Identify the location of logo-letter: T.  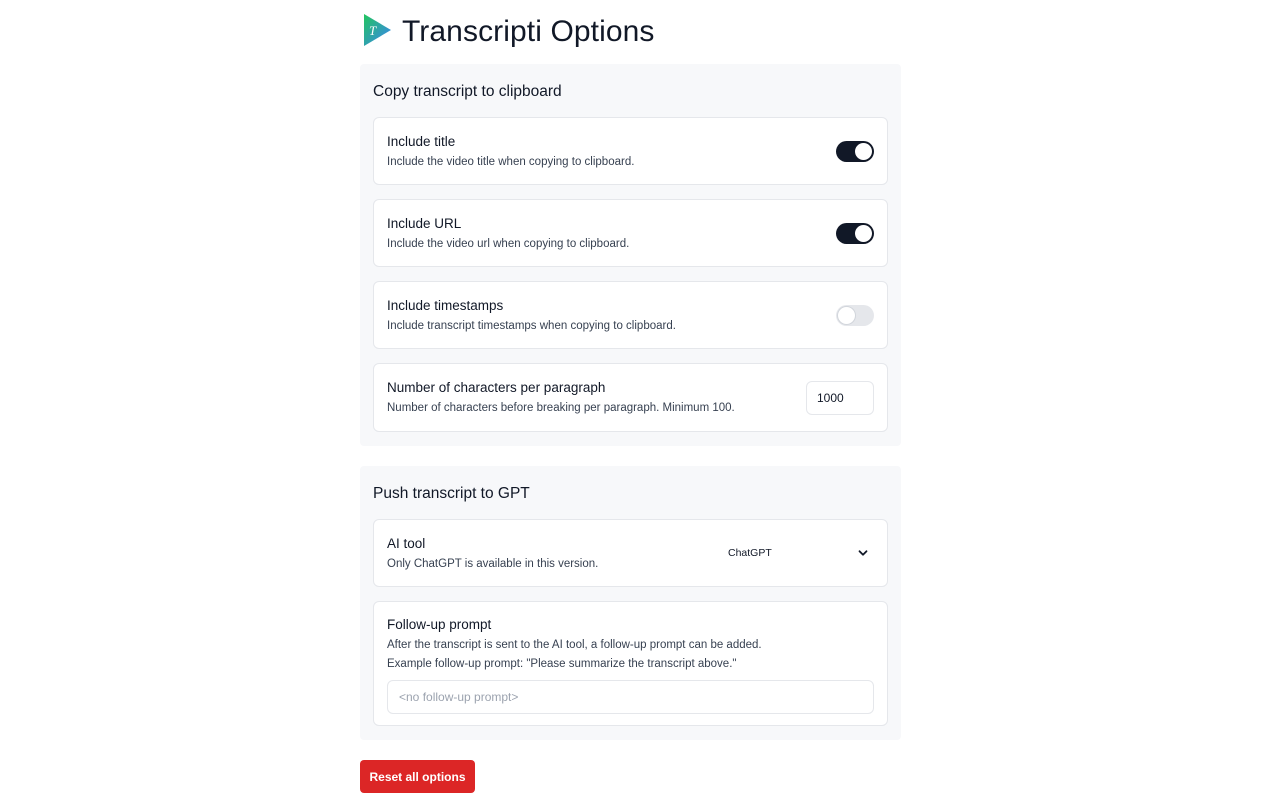
(373, 30).